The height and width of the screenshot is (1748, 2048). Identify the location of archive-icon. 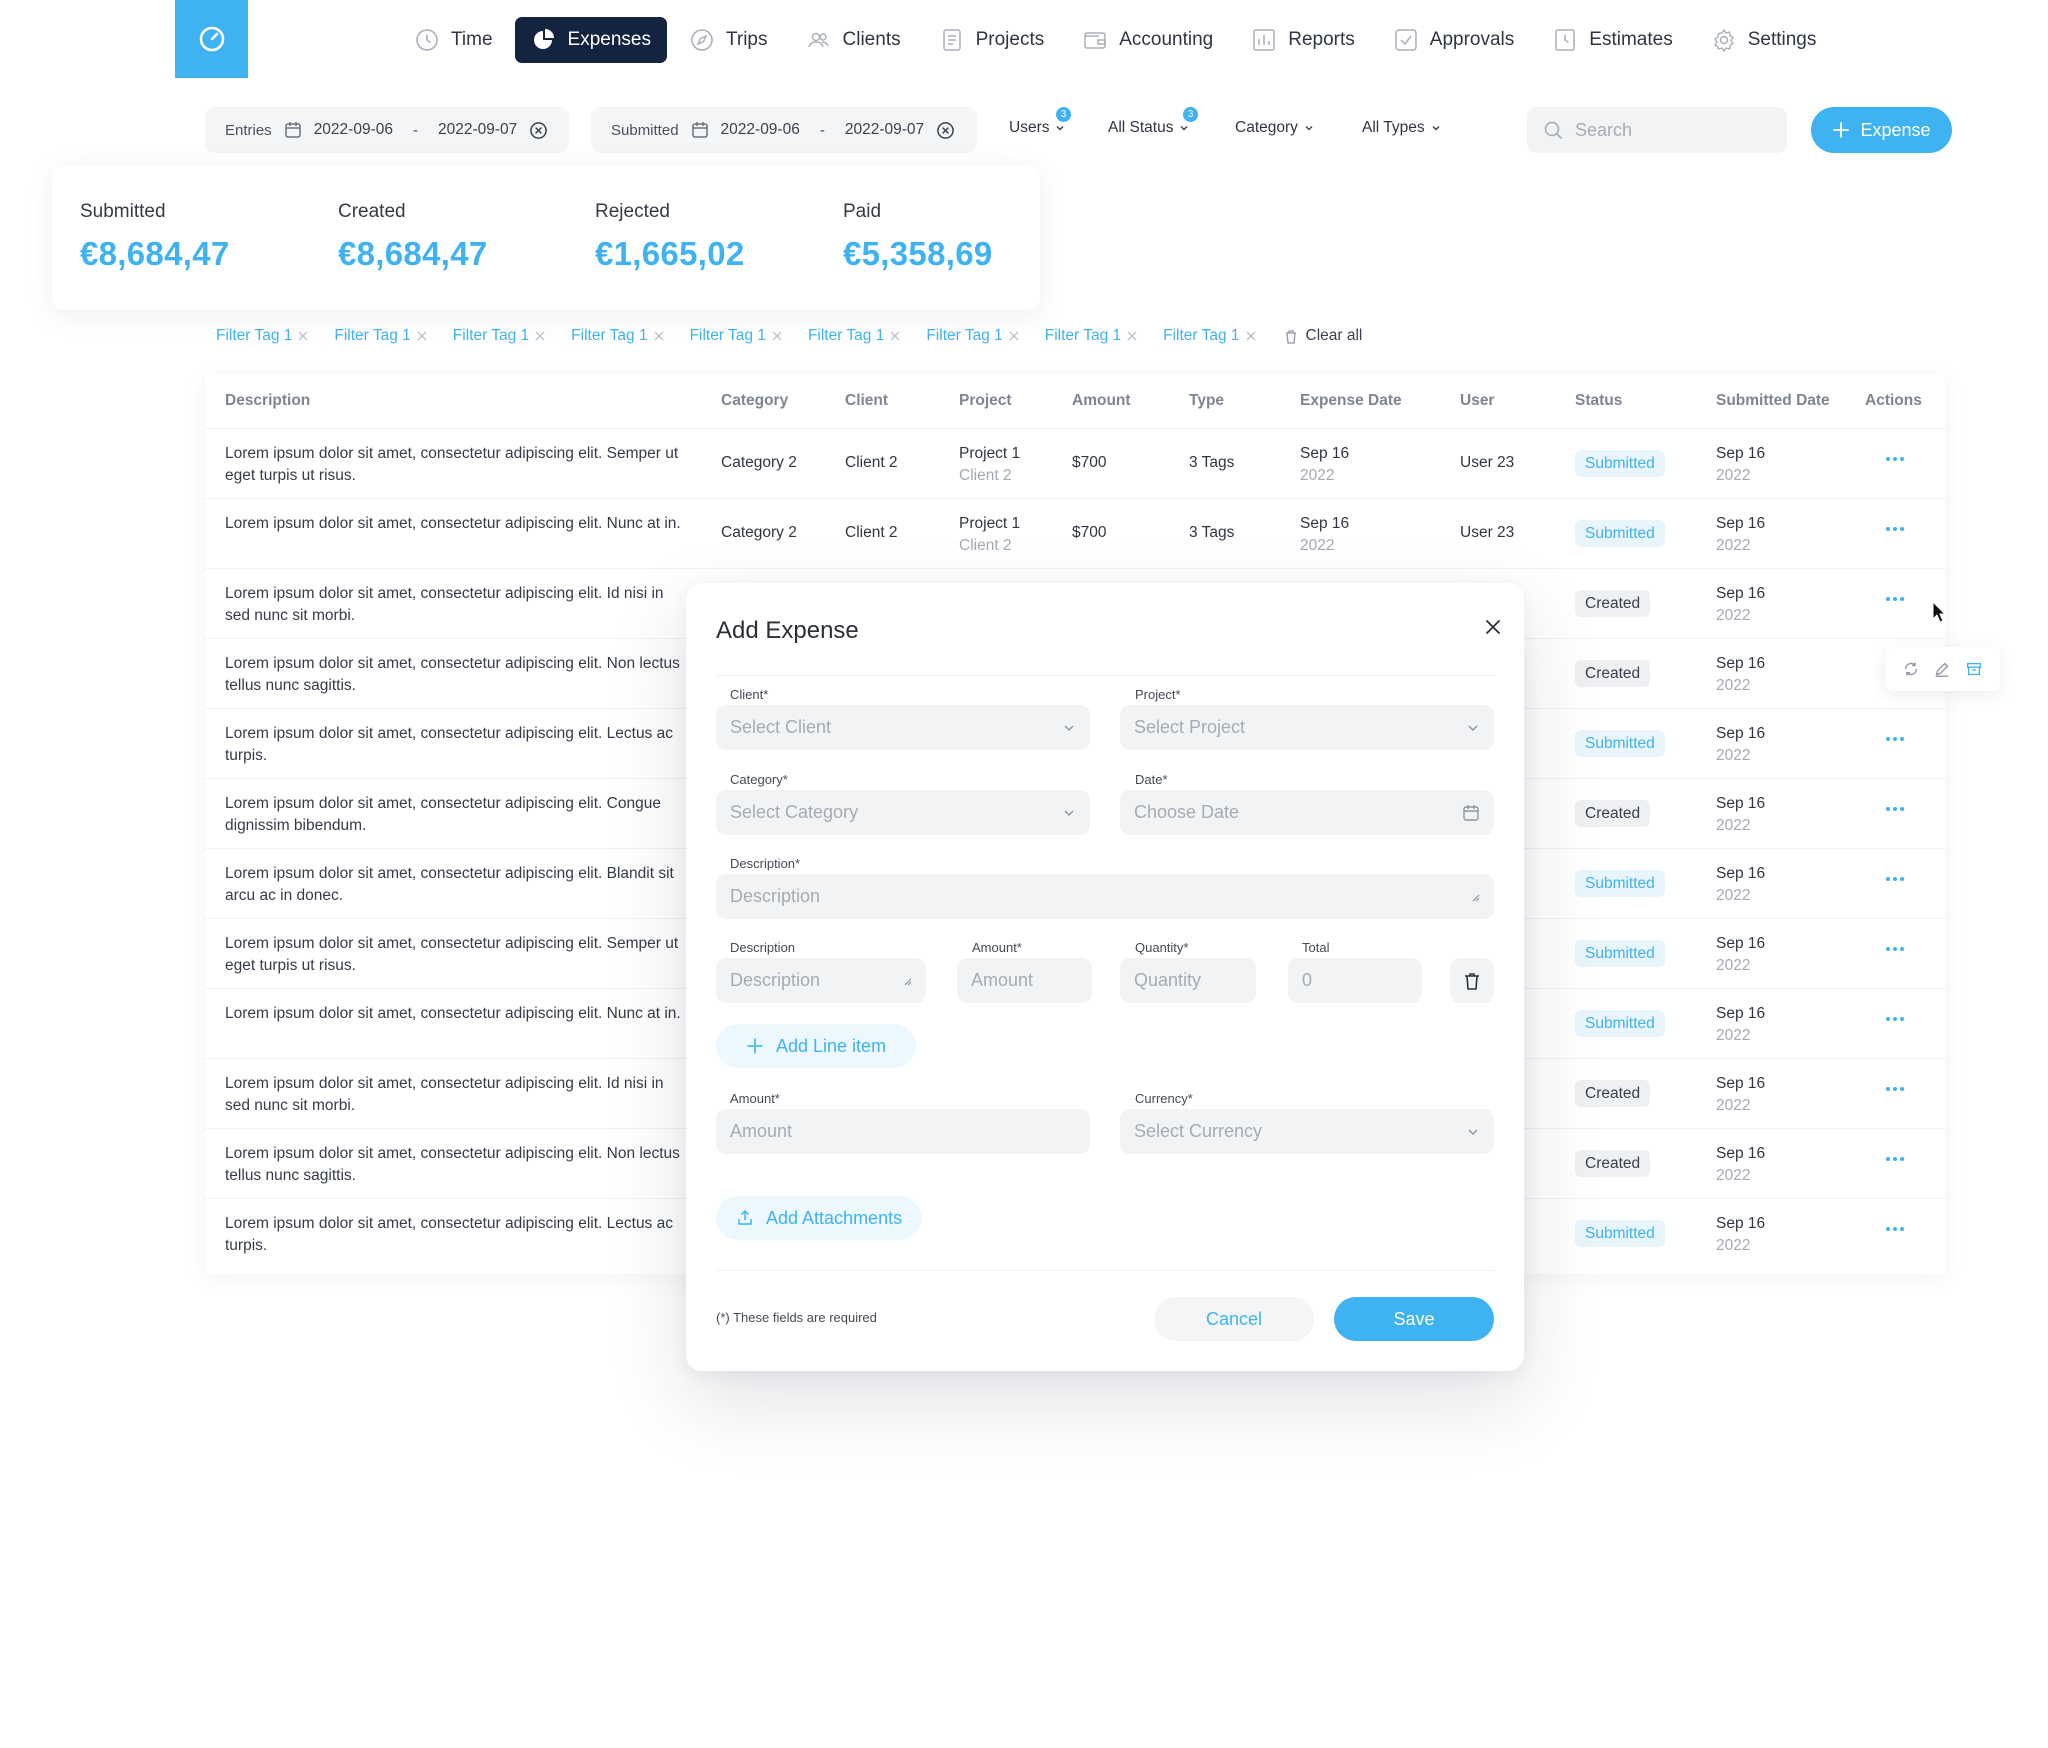
(1974, 669).